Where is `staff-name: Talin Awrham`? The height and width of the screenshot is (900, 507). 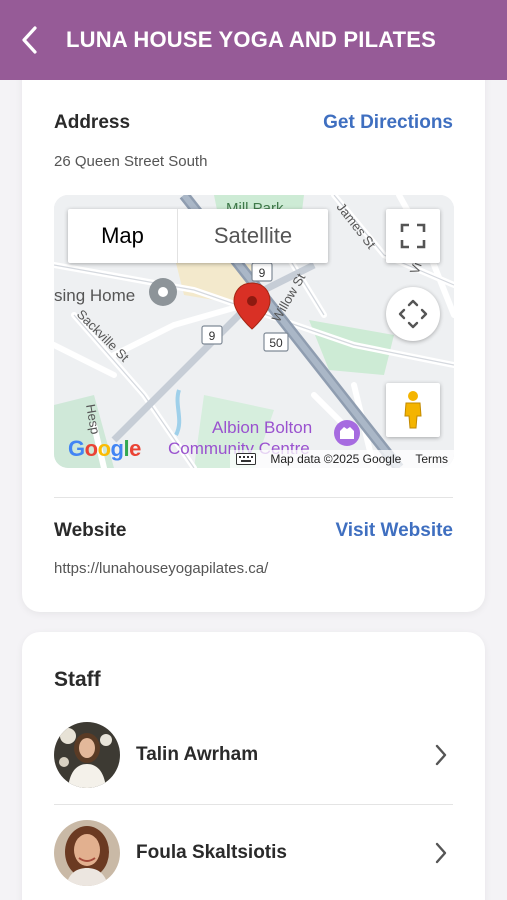 staff-name: Talin Awrham is located at coordinates (197, 754).